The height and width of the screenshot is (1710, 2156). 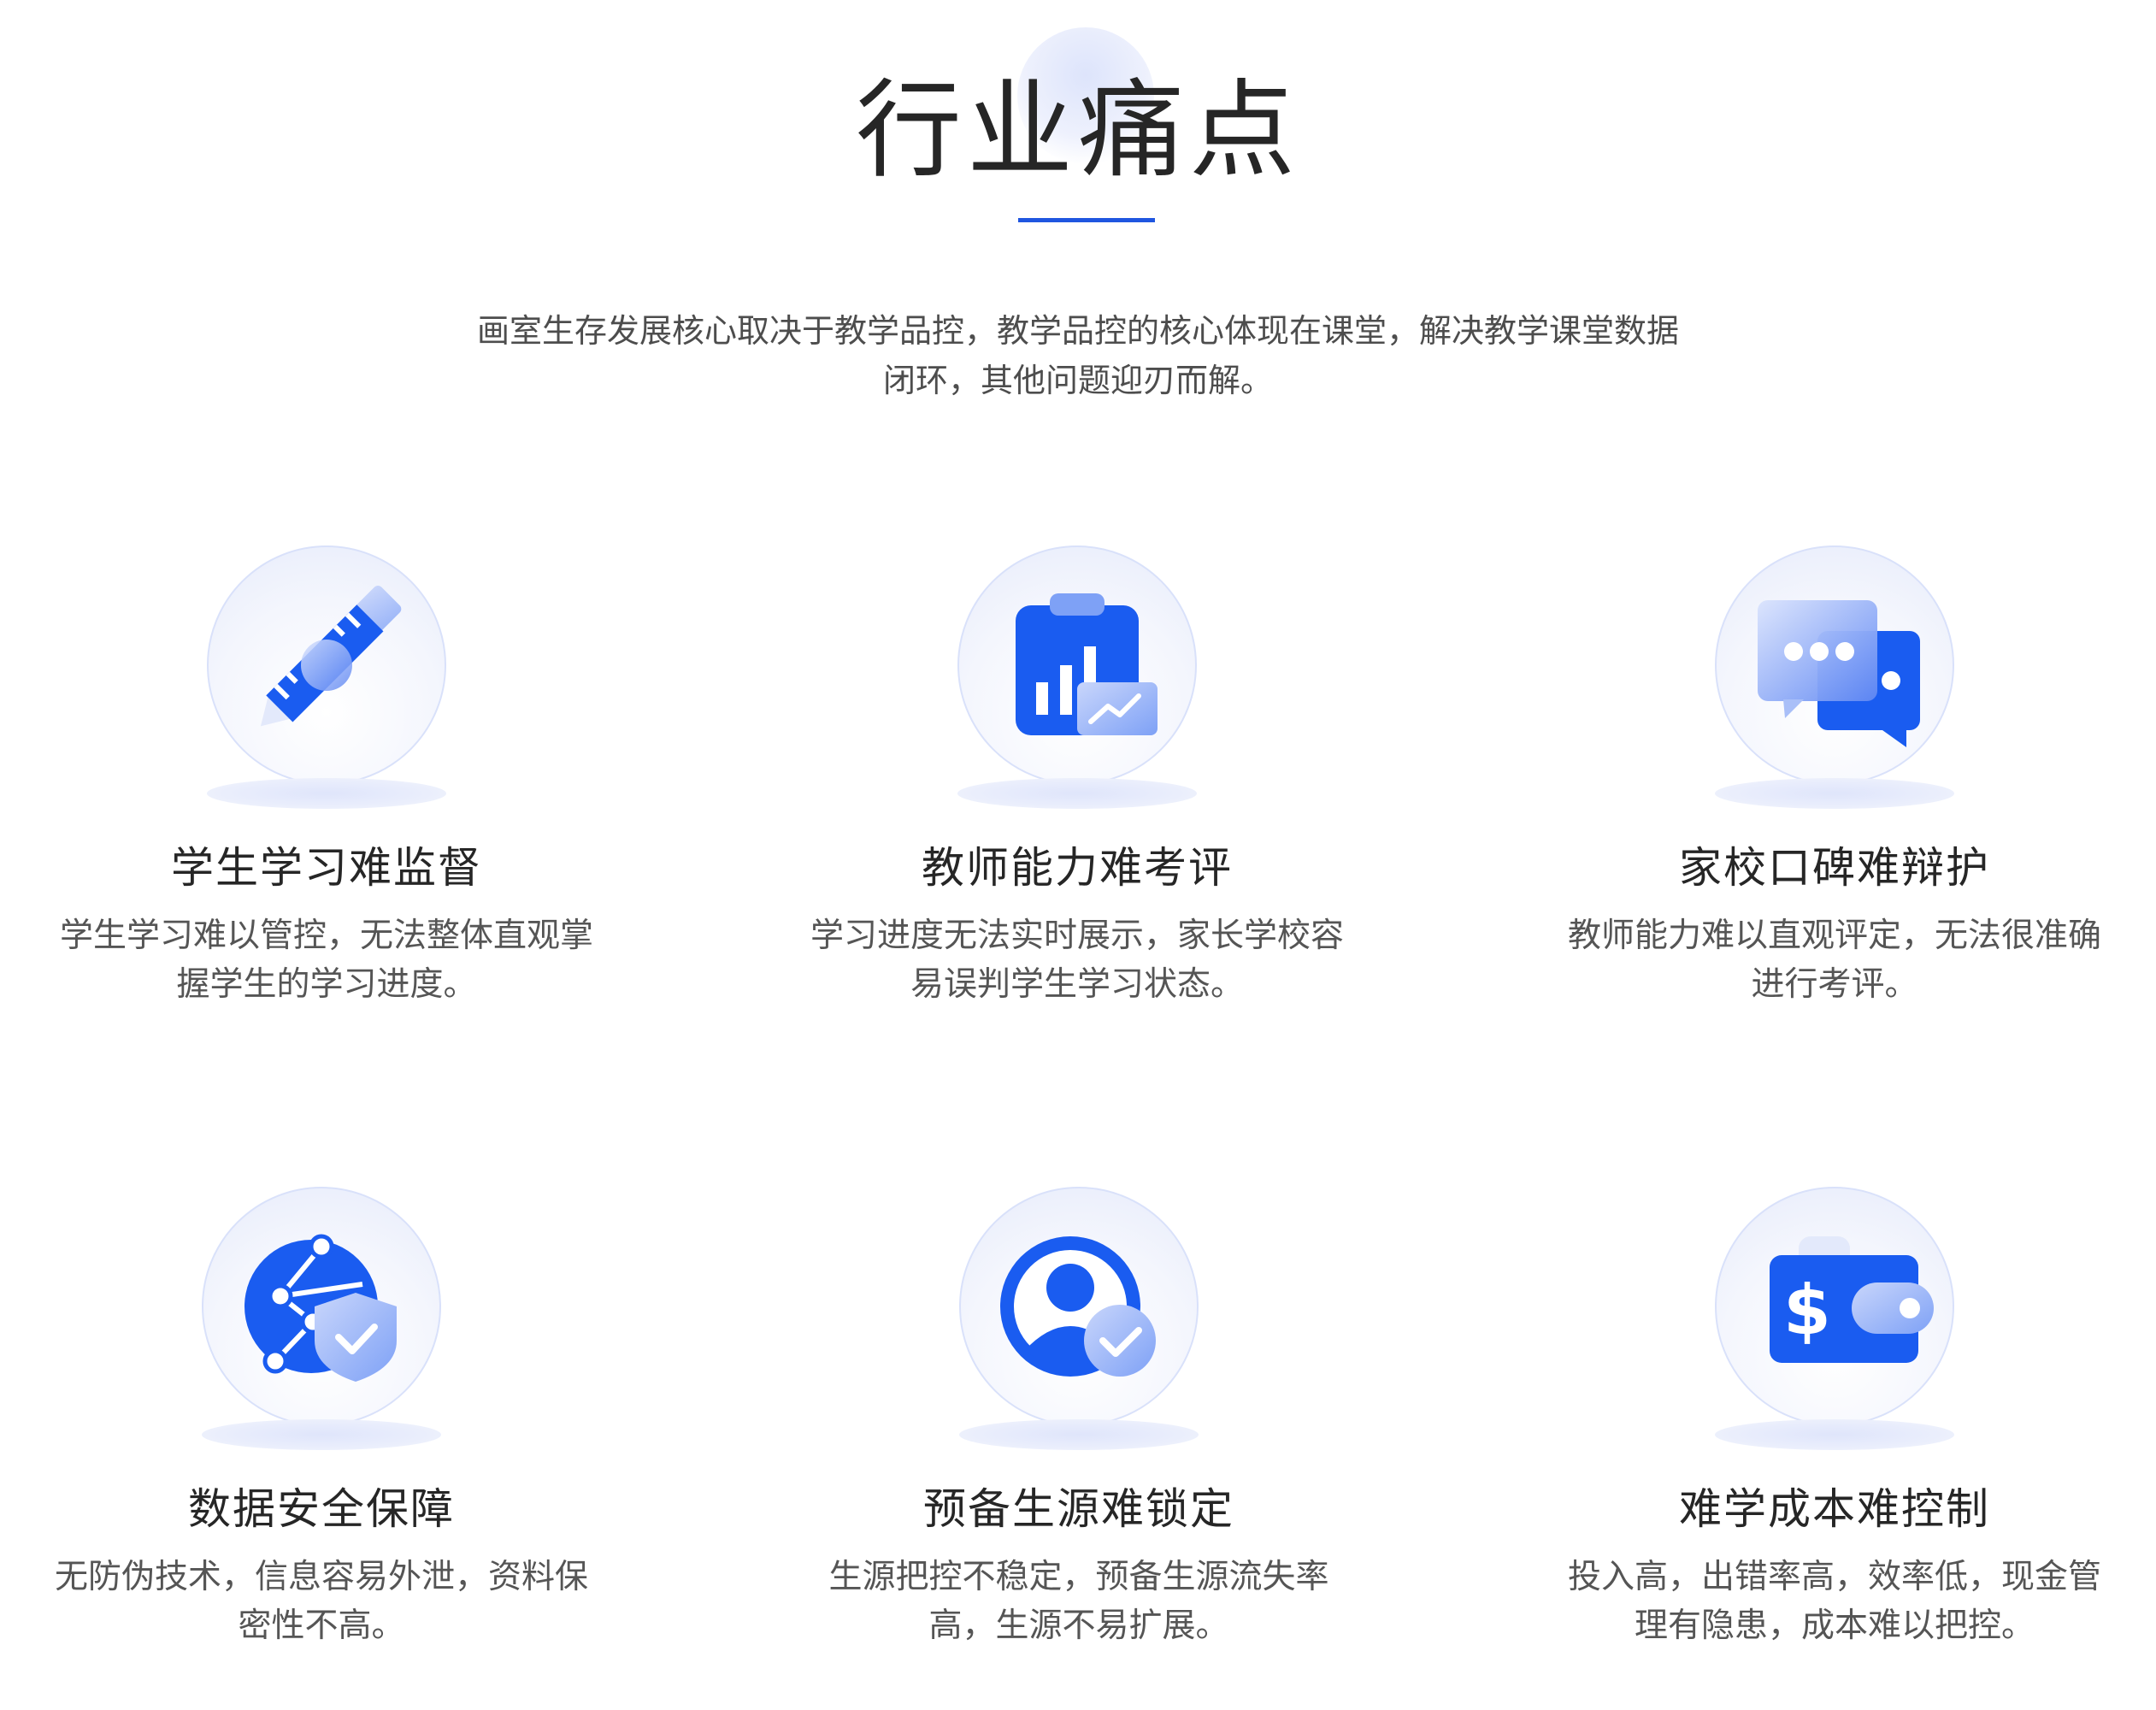 What do you see at coordinates (1078, 1577) in the screenshot?
I see `card-description-line: 生源把控不稳定，预备生源流失率` at bounding box center [1078, 1577].